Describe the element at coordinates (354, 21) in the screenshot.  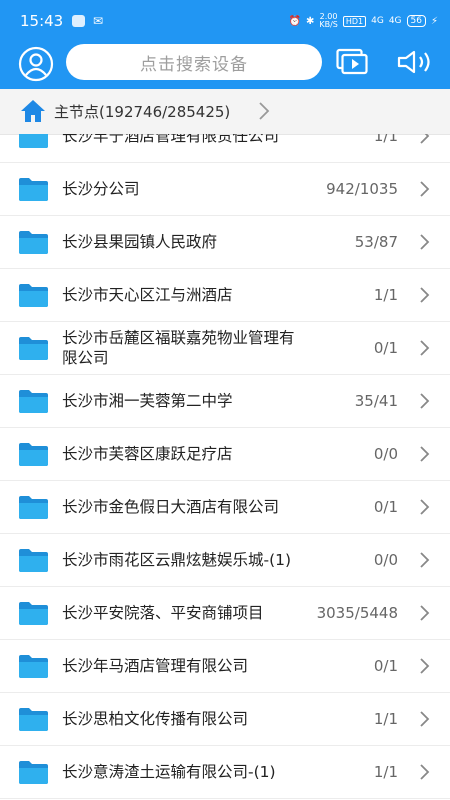
I see `hd-badge: HD1` at that location.